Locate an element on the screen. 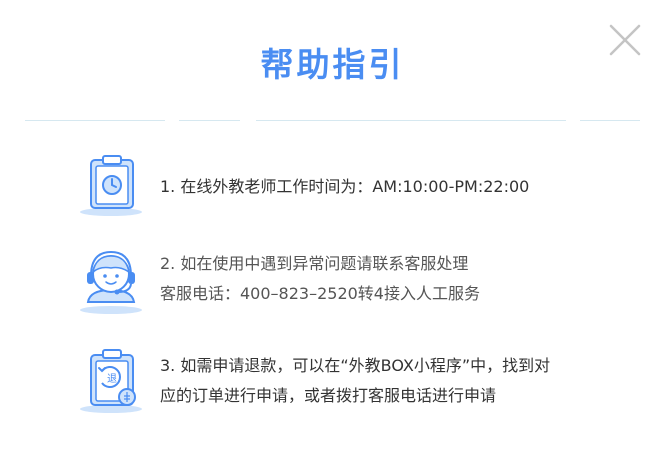 The width and height of the screenshot is (665, 453). svg-text: 退 is located at coordinates (112, 379).